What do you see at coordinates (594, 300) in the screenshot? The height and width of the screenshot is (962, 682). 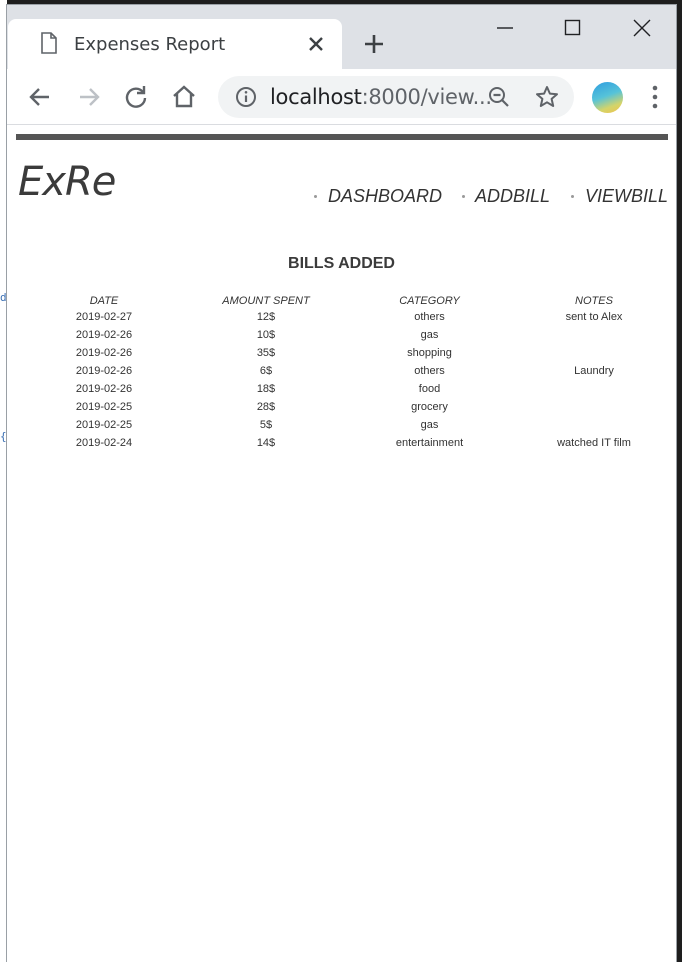 I see `column-header-notes: NOTES` at bounding box center [594, 300].